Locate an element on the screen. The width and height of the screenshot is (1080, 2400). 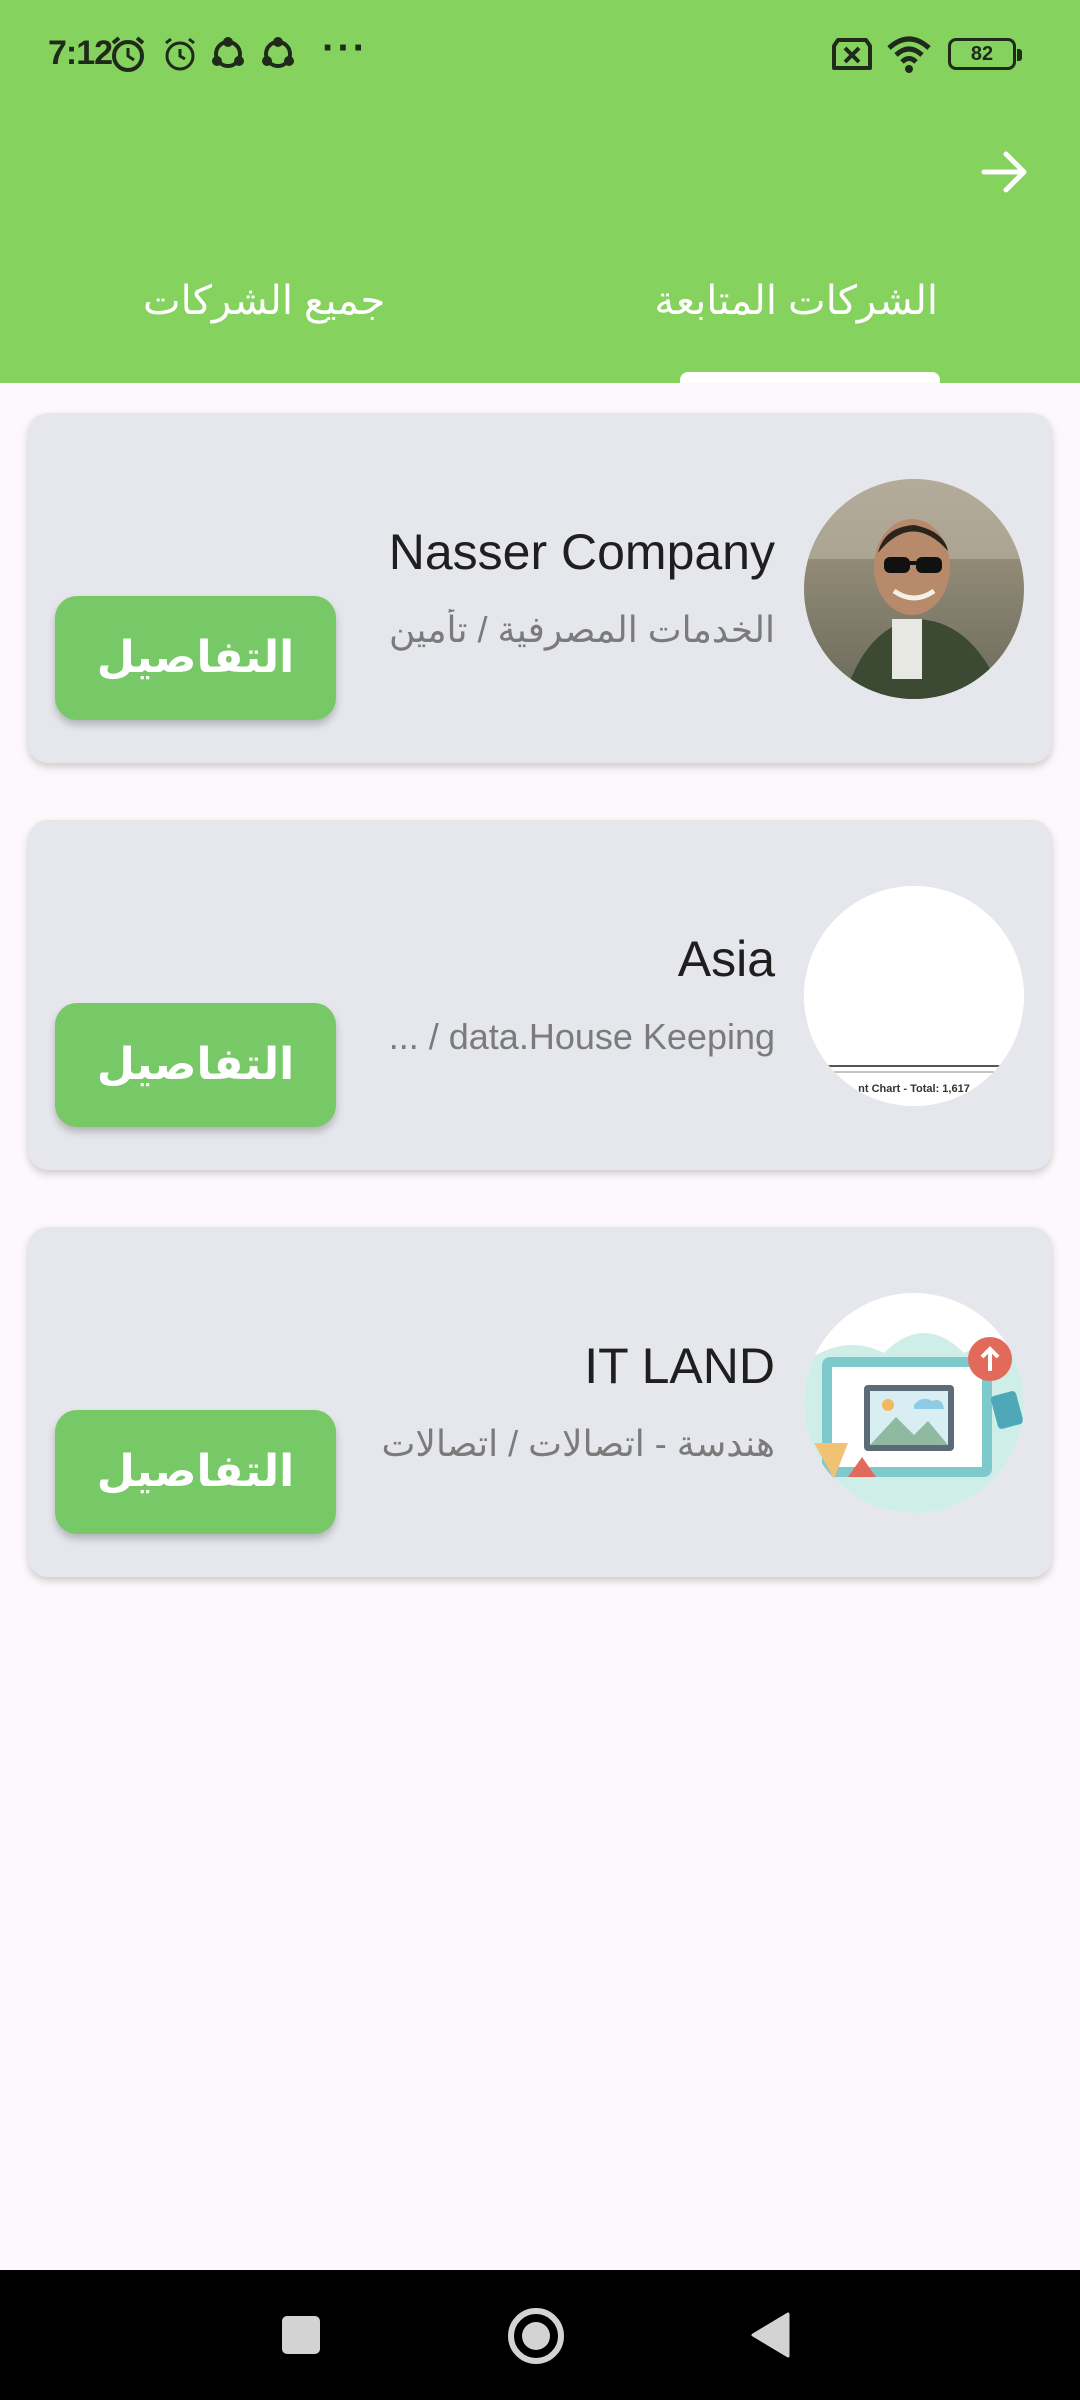
company-avatar: nt Chart - Total: 1,617 is located at coordinates (914, 996).